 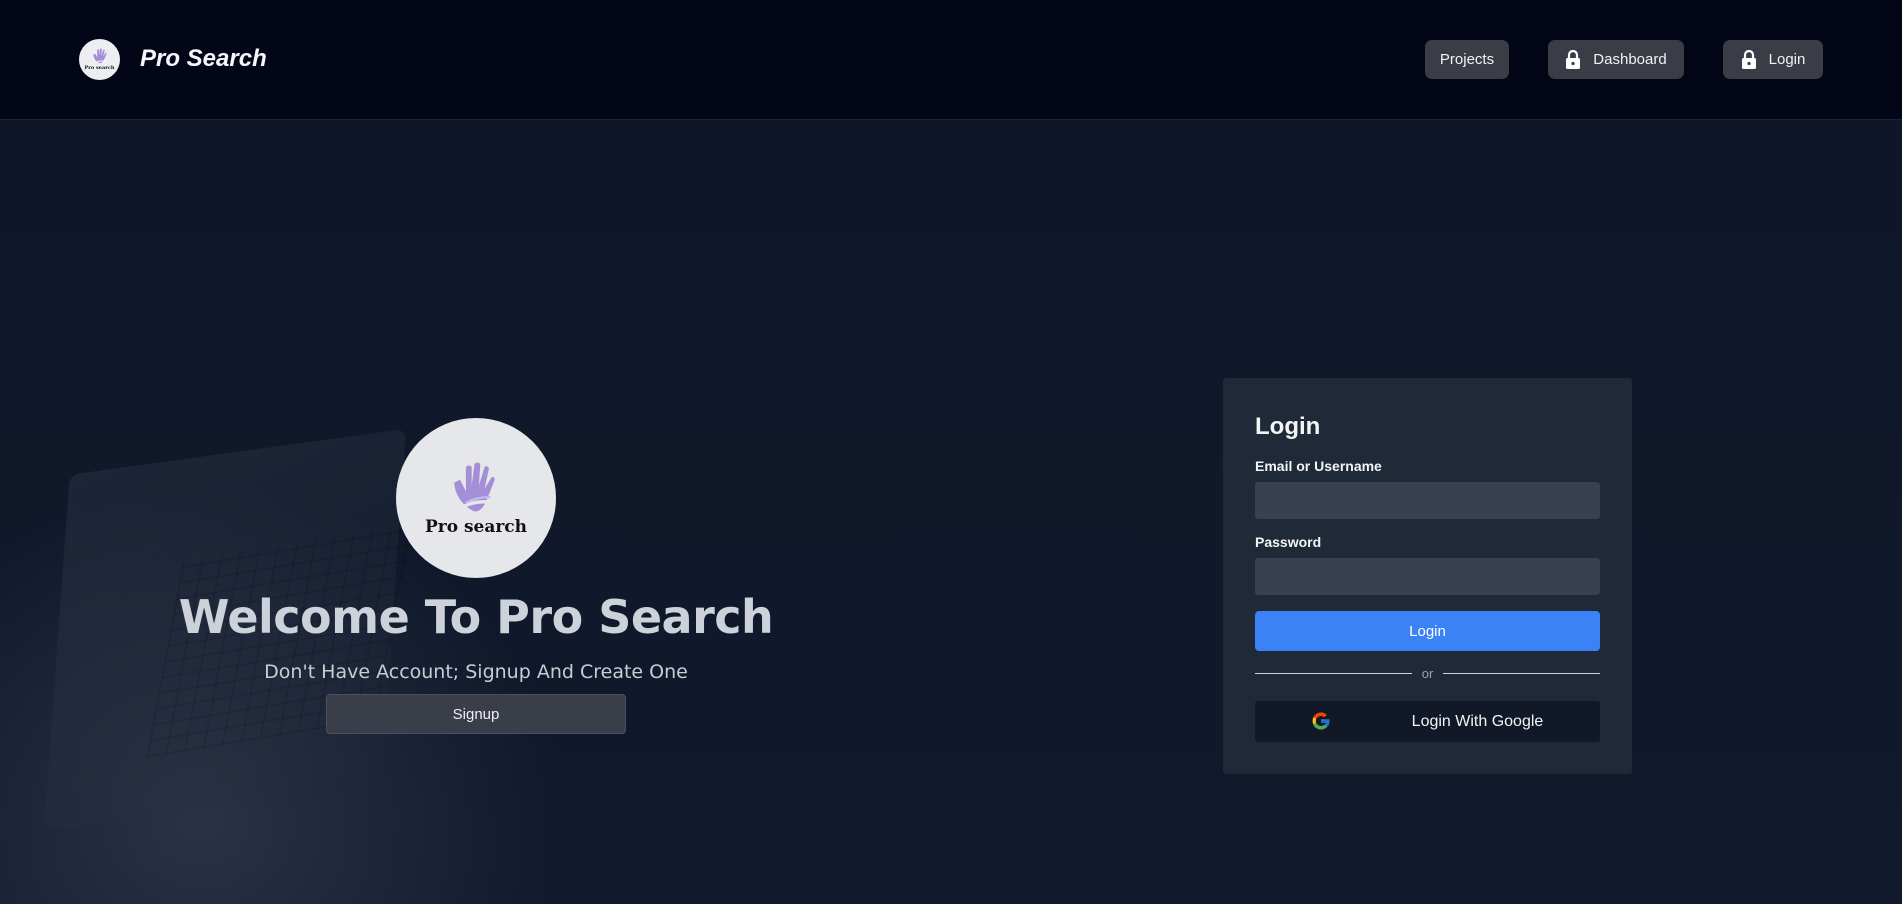 I want to click on email-label: Email or Username, so click(x=1318, y=466).